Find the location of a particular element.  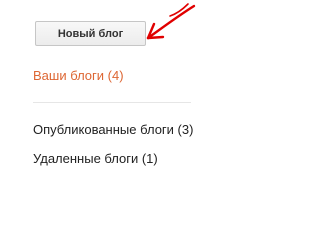

nav-divider is located at coordinates (112, 102).